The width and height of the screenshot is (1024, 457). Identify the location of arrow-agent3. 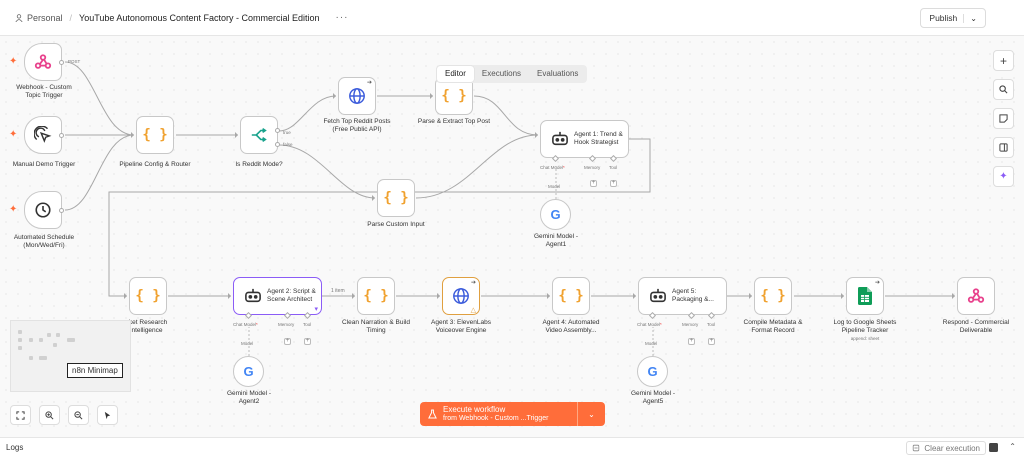
(438, 296).